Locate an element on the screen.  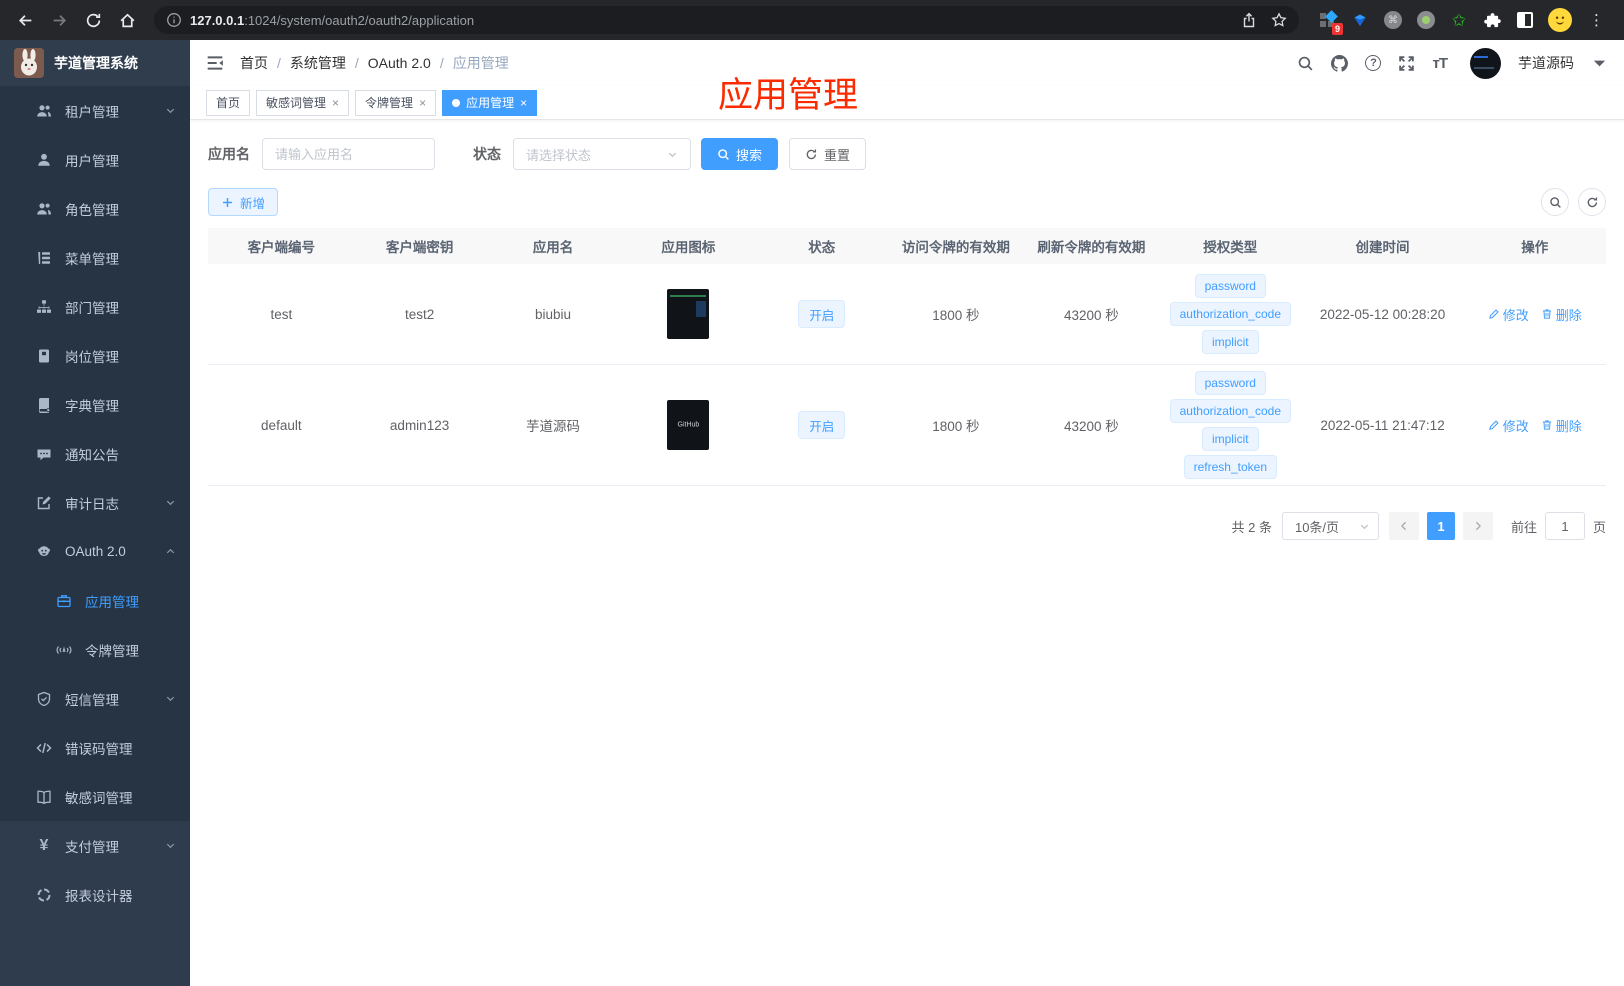
cell-access-ttl: 1800 秒 is located at coordinates (956, 426).